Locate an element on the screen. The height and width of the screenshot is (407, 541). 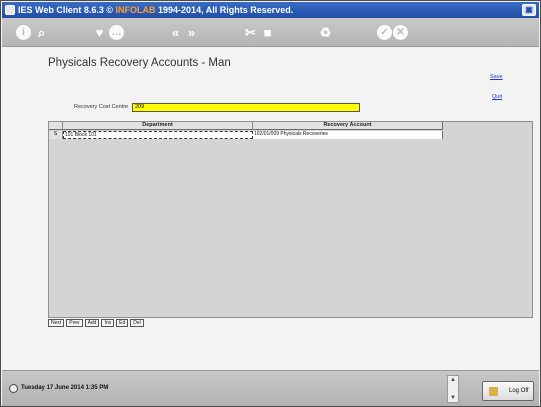
edit-button: Ed is located at coordinates (122, 323).